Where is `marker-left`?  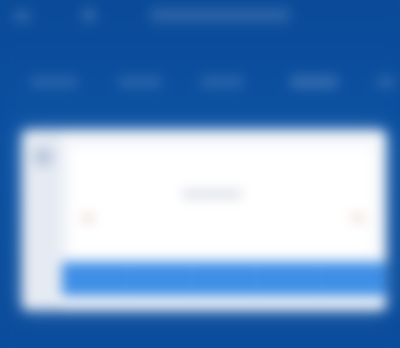
marker-left is located at coordinates (88, 218).